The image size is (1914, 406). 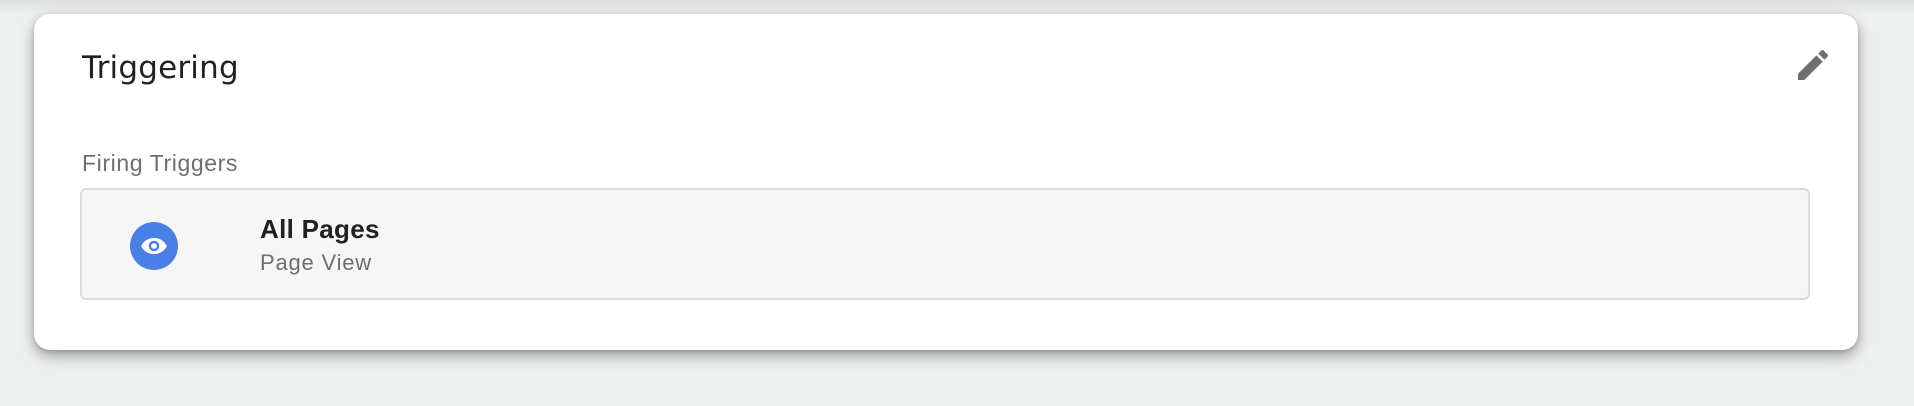 I want to click on eye-icon, so click(x=154, y=246).